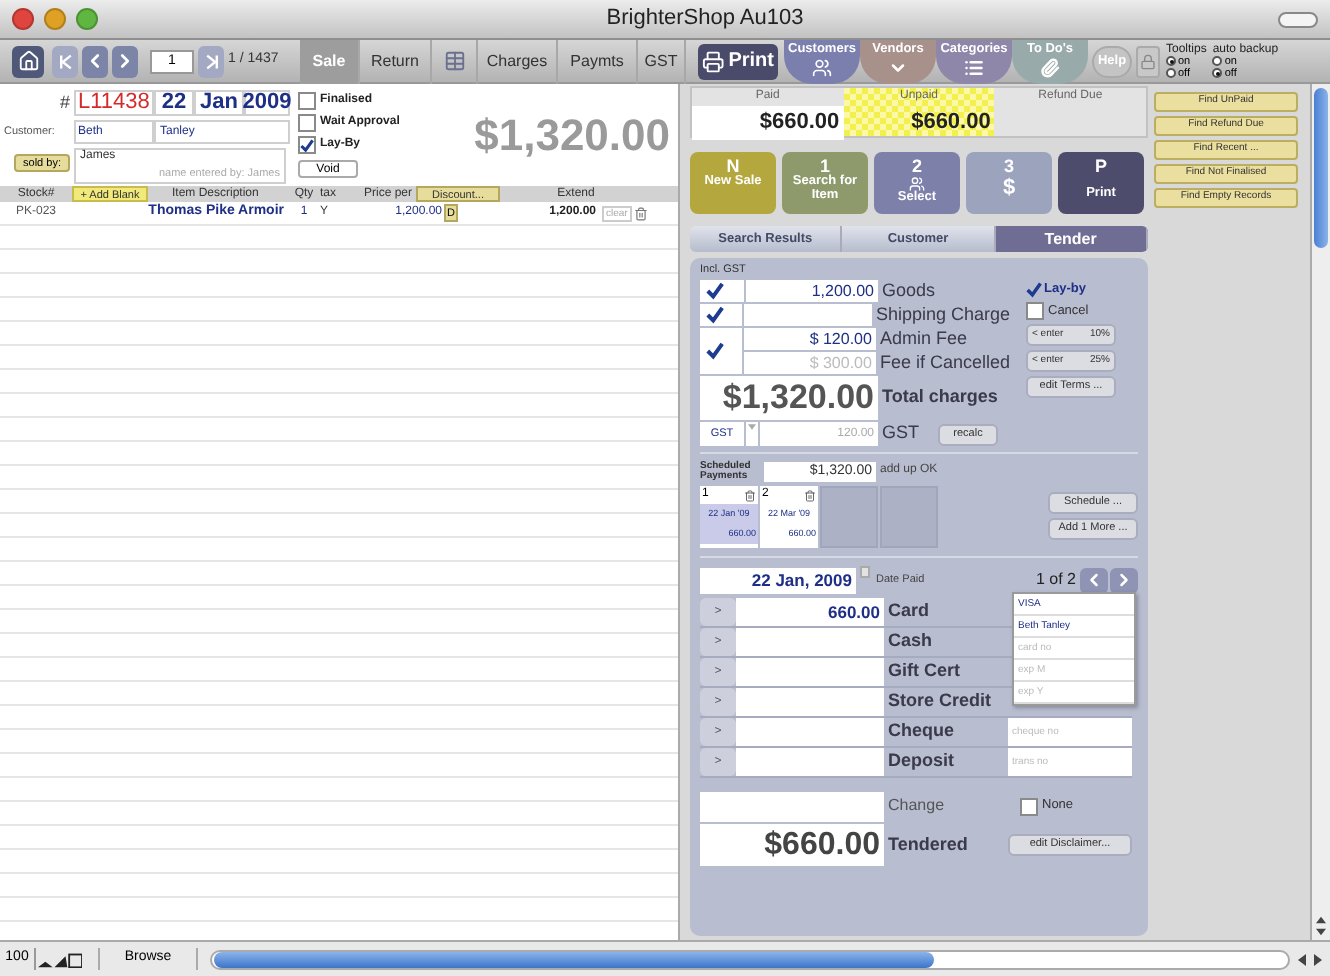  I want to click on change-label: Change, so click(916, 806).